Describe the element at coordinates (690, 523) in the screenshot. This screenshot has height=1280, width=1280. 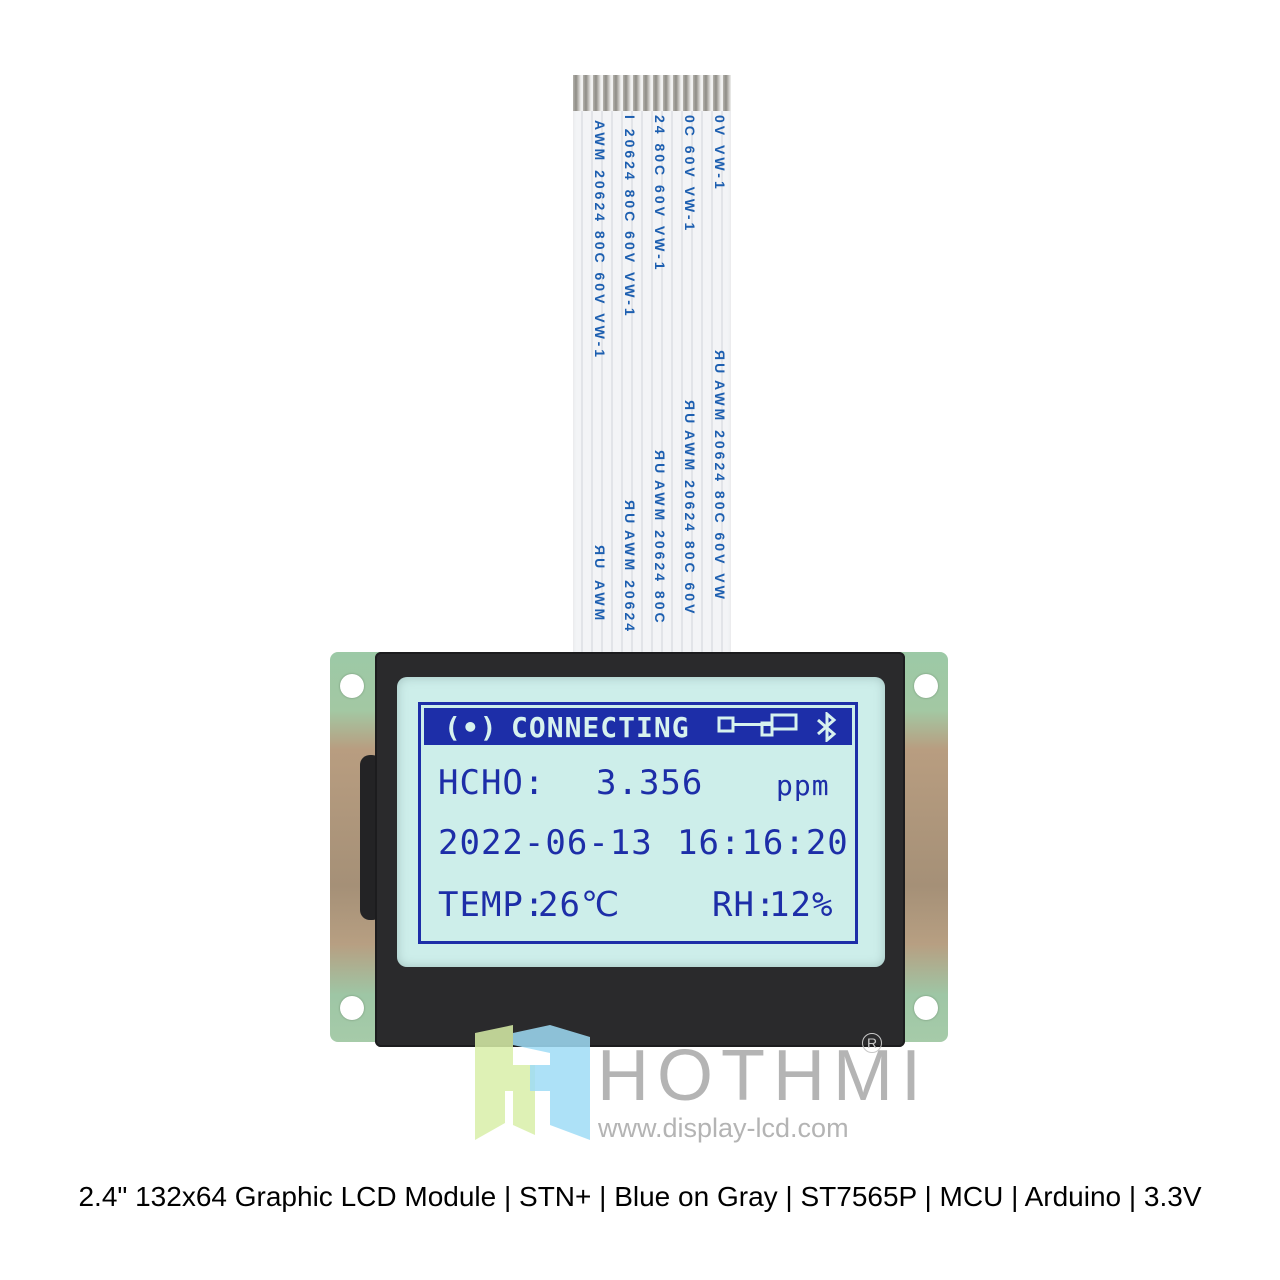
I see `fpc-marking: AWM 20624 80C 60V` at that location.